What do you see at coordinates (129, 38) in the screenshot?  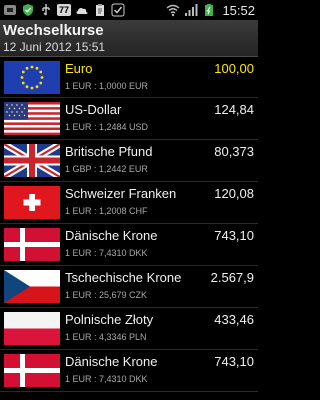 I see `app-header: Wechselkurse 12 Juni 2012 15:51` at bounding box center [129, 38].